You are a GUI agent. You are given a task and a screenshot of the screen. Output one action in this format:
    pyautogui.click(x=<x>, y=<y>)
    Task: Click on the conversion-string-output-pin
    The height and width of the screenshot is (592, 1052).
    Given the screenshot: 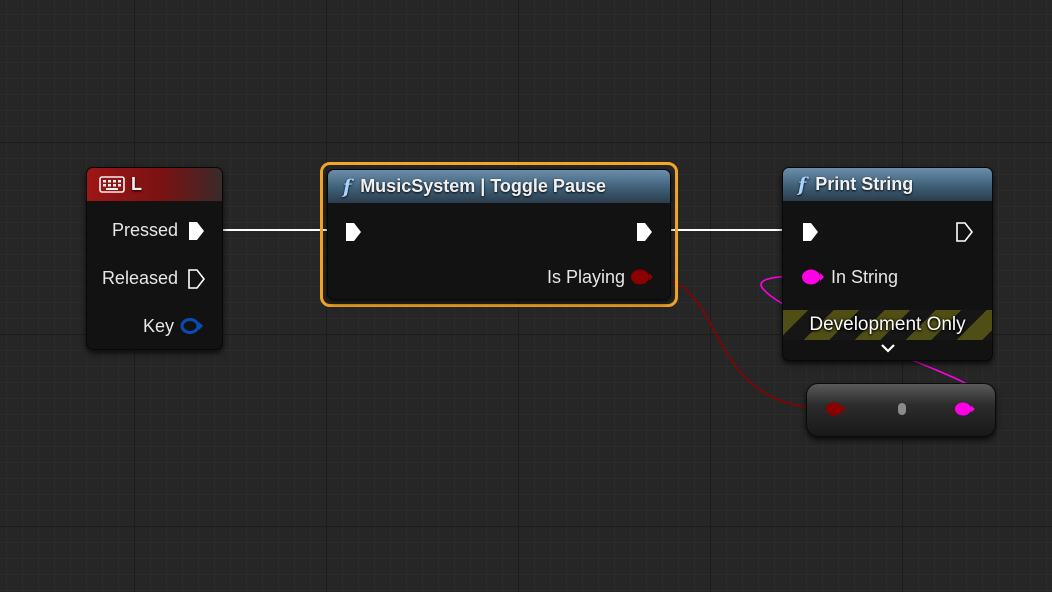 What is the action you would take?
    pyautogui.click(x=965, y=409)
    